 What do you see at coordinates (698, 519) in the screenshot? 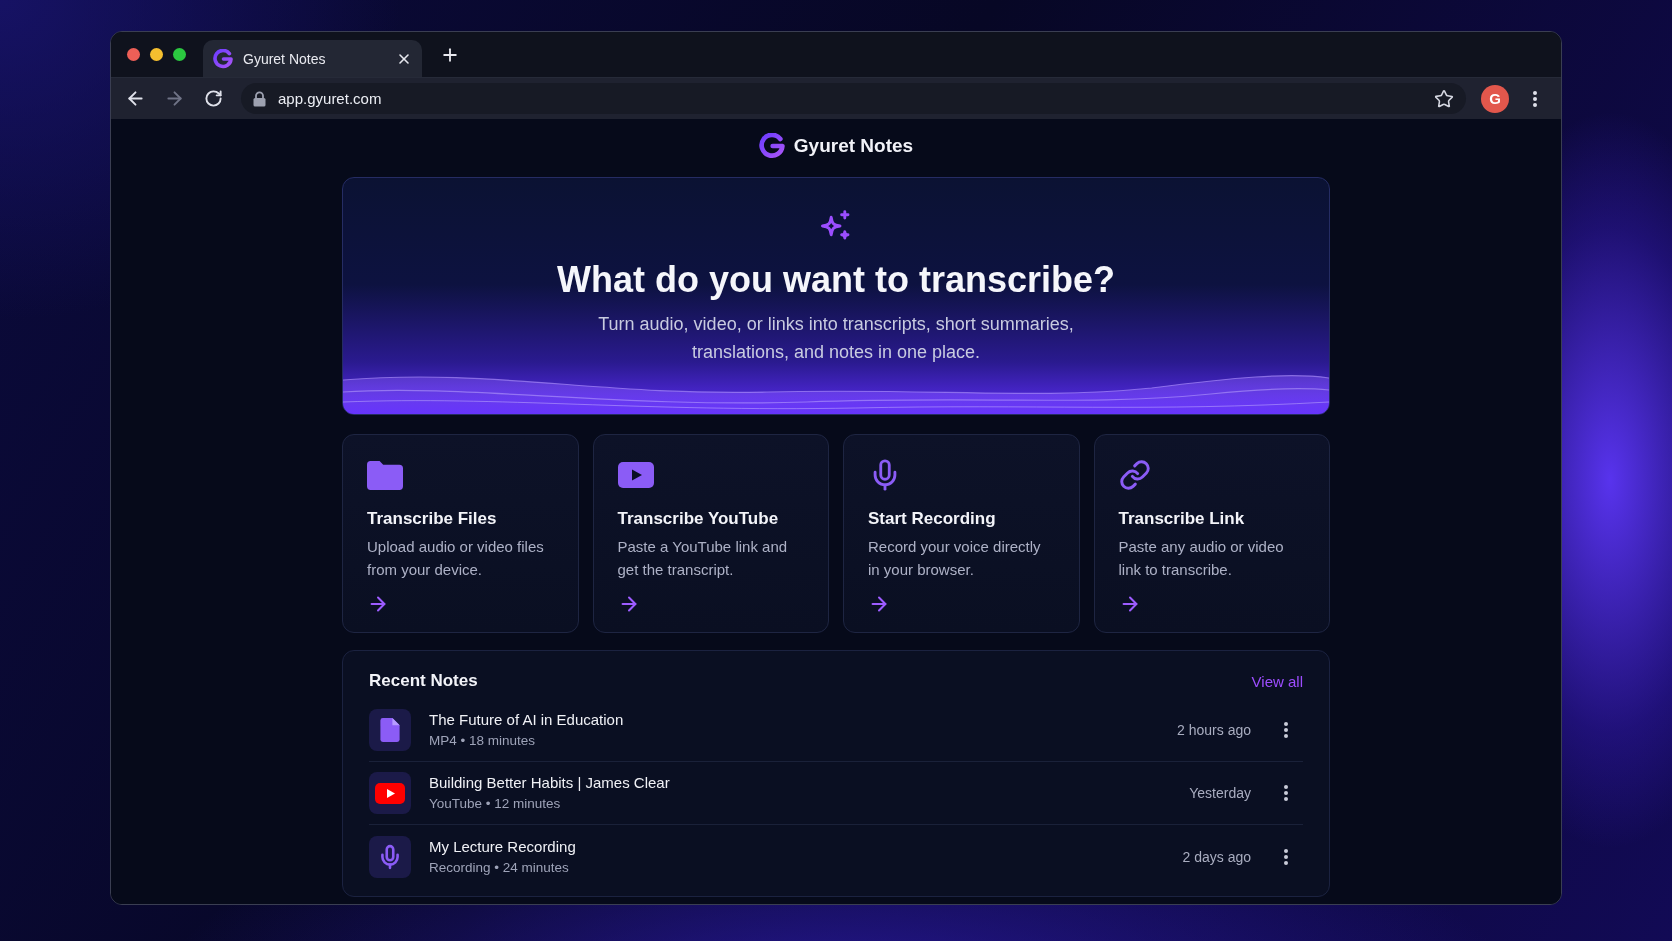
I see `card-title: Transcribe YouTube` at bounding box center [698, 519].